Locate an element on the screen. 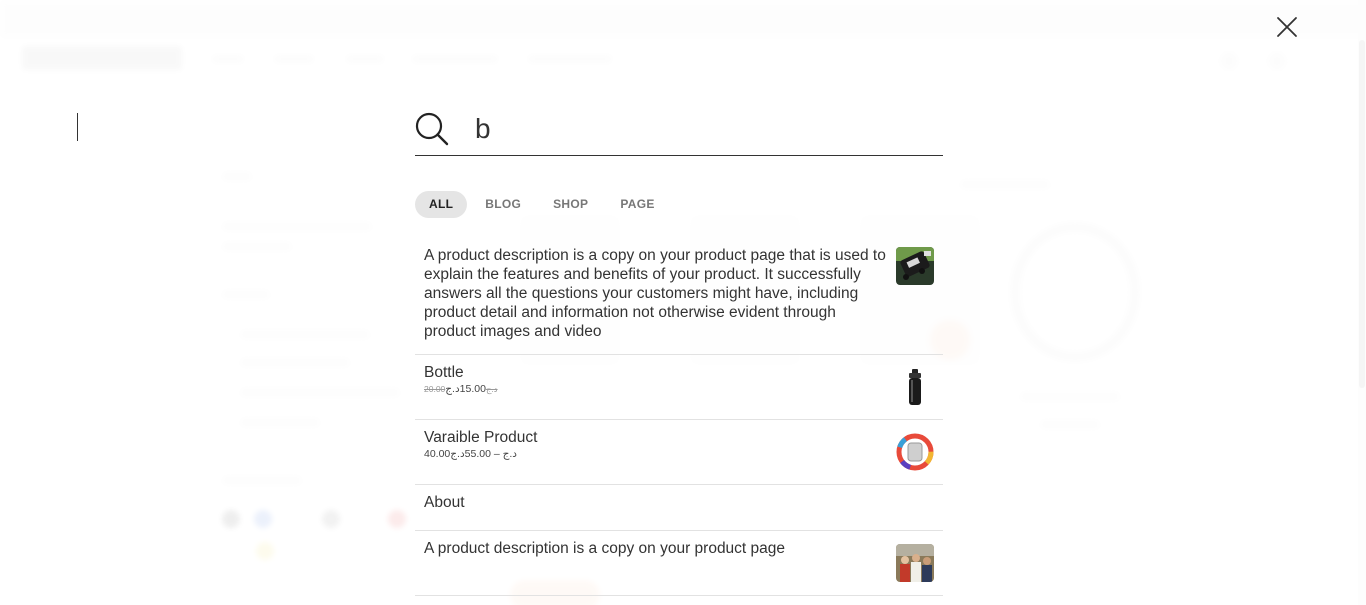  search-result-item: Varaible Product 40.00د.ج – 55.00د.ج is located at coordinates (679, 452).